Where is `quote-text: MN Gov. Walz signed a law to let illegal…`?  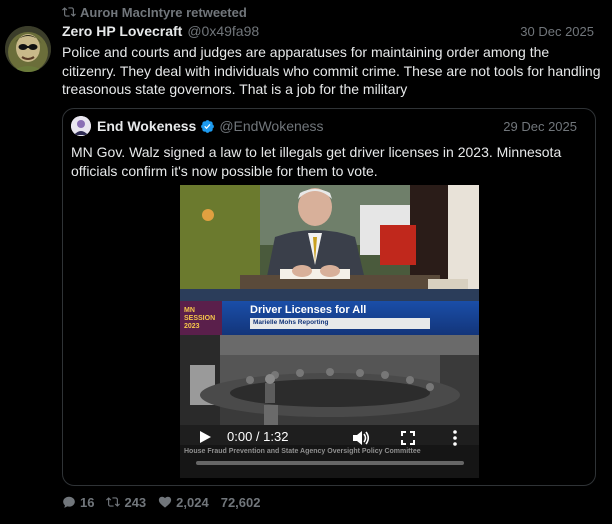 quote-text: MN Gov. Walz signed a law to let illegal… is located at coordinates (316, 161).